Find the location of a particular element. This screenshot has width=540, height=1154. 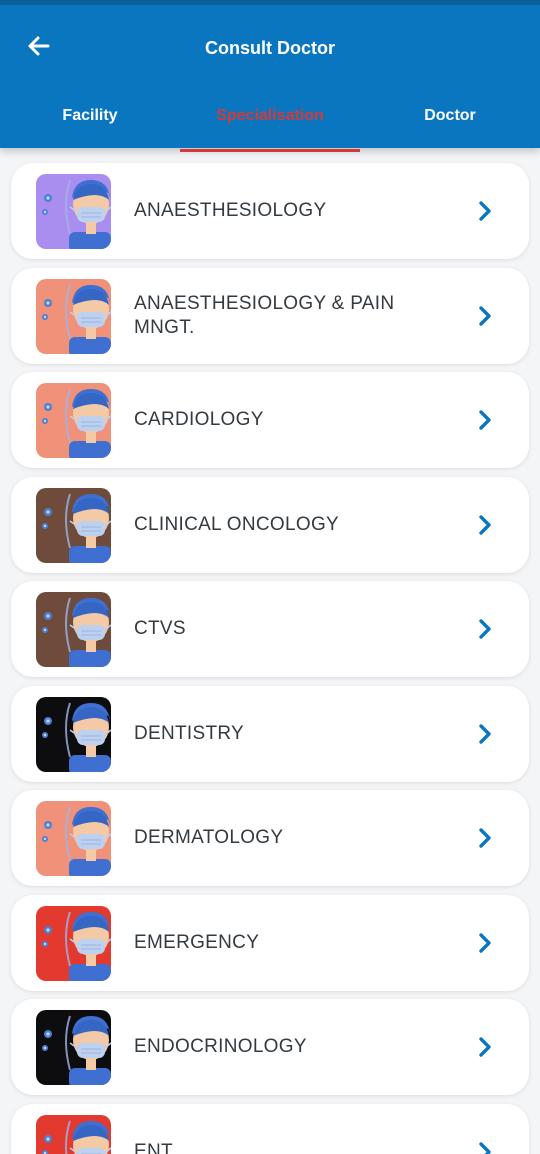

specialisation-label: CARDIOLOGY is located at coordinates (199, 419).